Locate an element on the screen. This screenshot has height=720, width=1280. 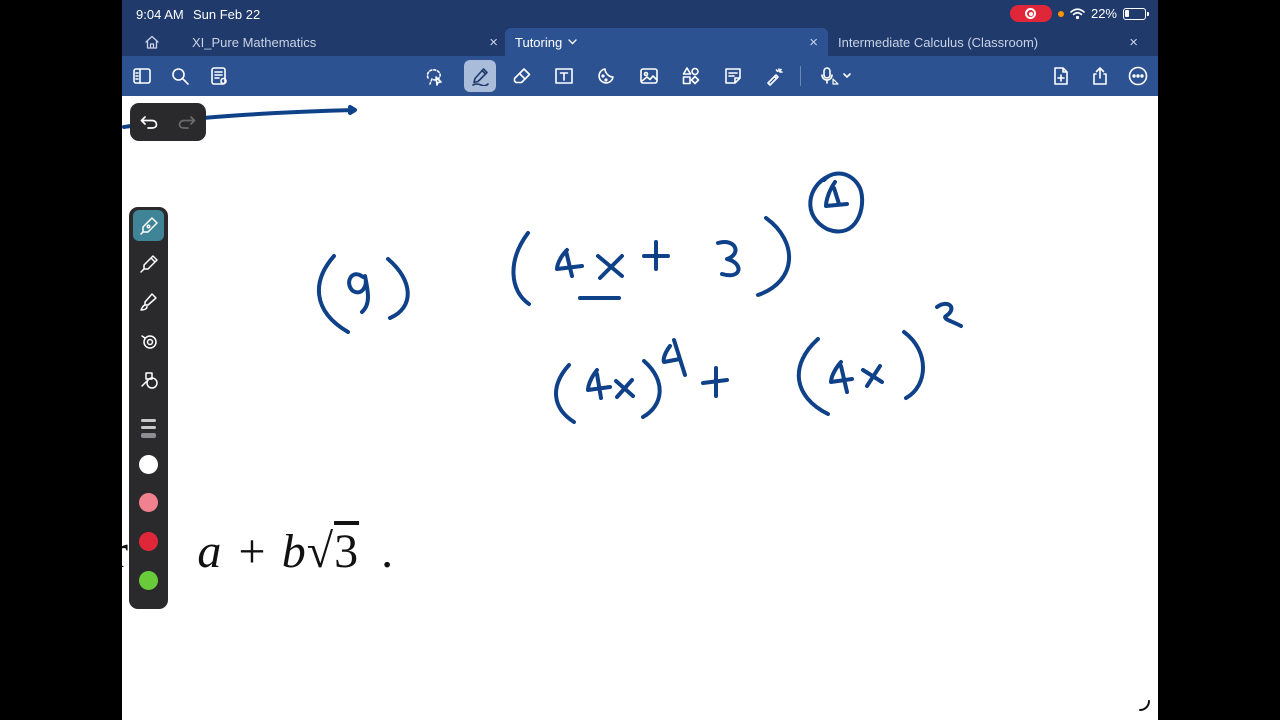
ink-digit-4-superscript is located at coordinates (674, 357).